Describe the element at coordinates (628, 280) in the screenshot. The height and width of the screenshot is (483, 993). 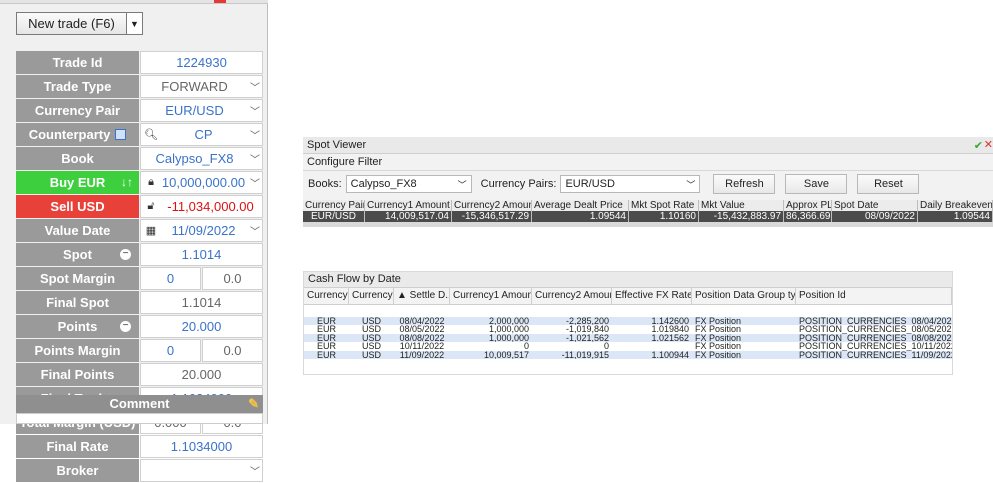
I see `cash-flow-title: Cash Flow by Date` at that location.